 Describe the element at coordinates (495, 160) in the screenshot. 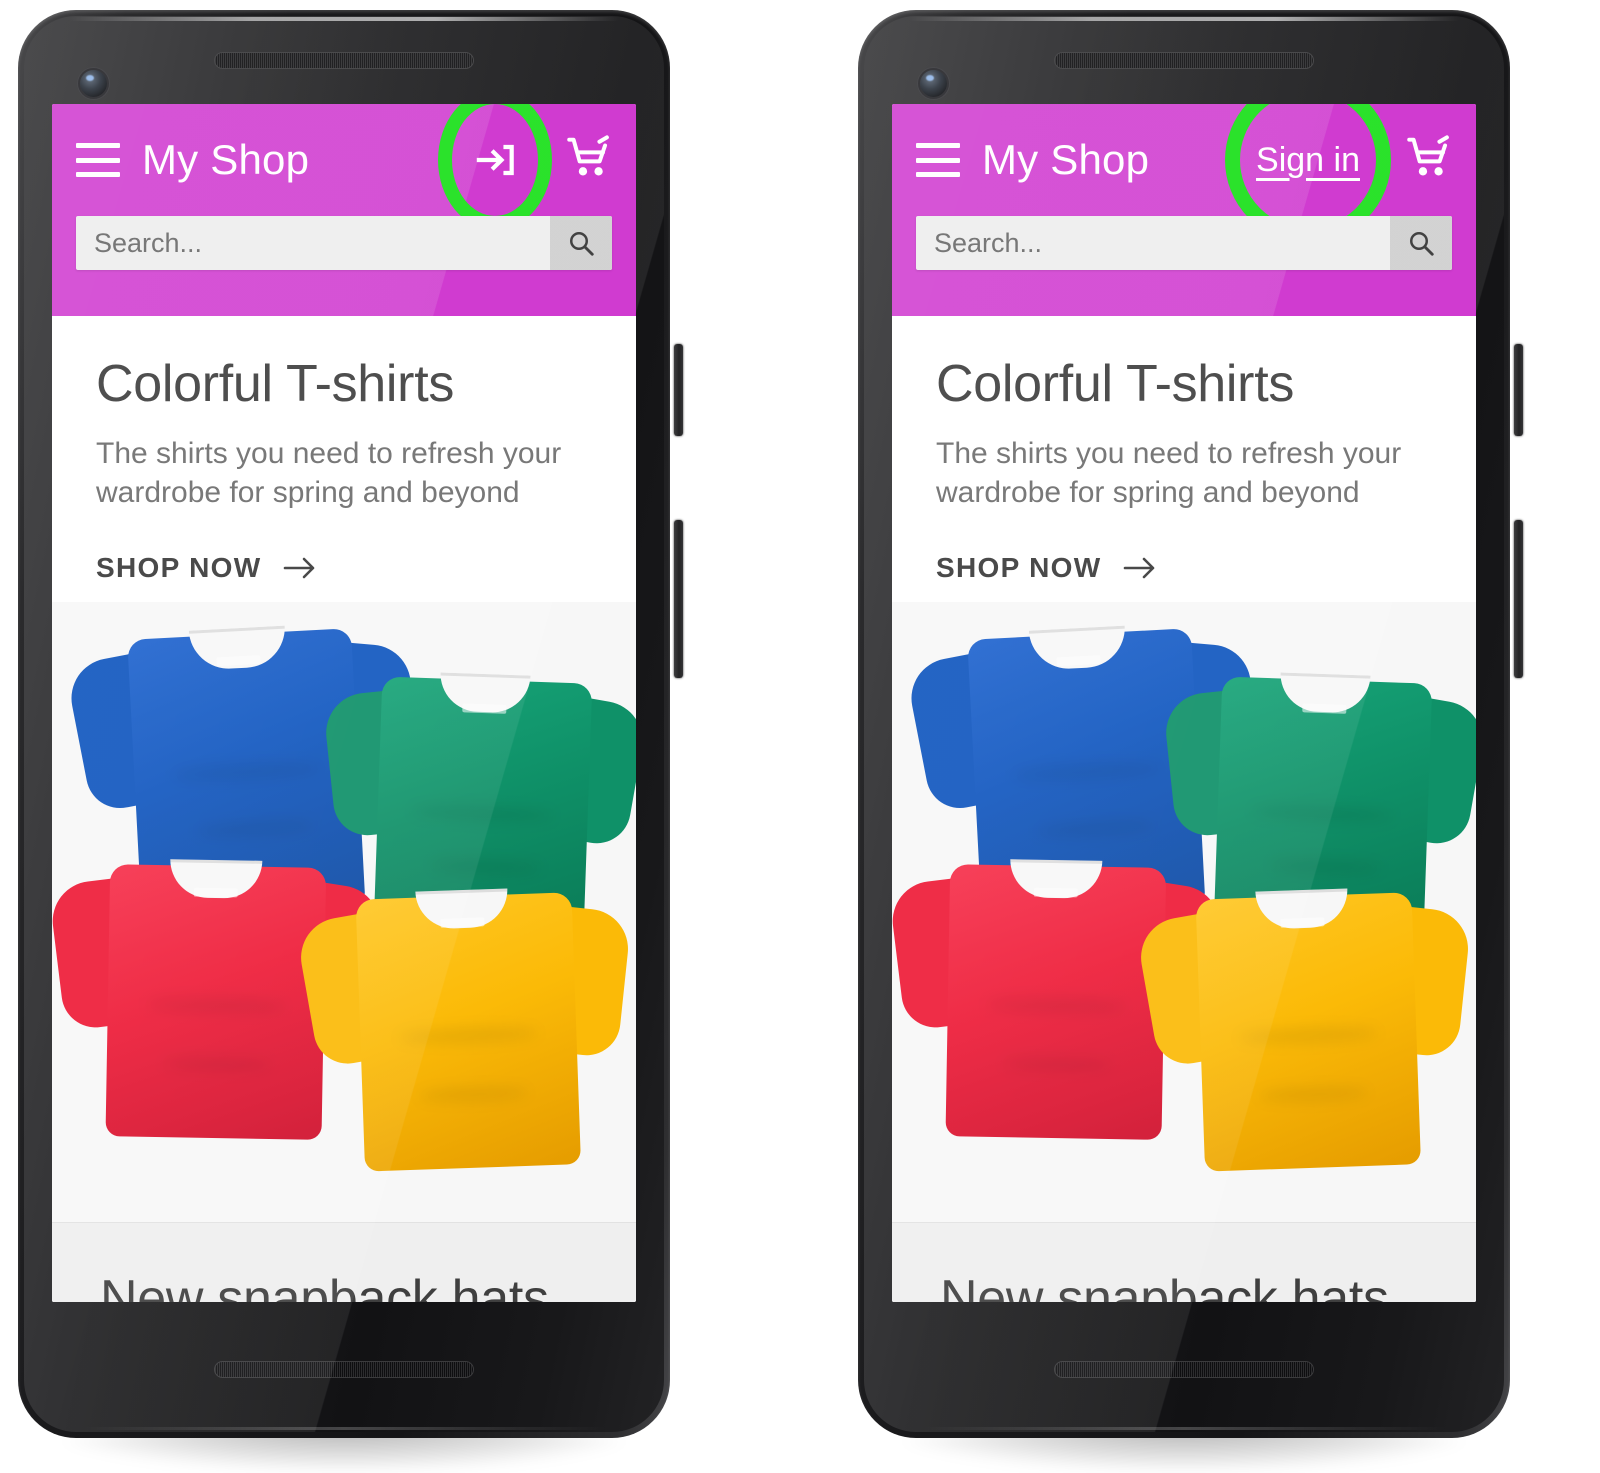

I see `login-icon` at that location.